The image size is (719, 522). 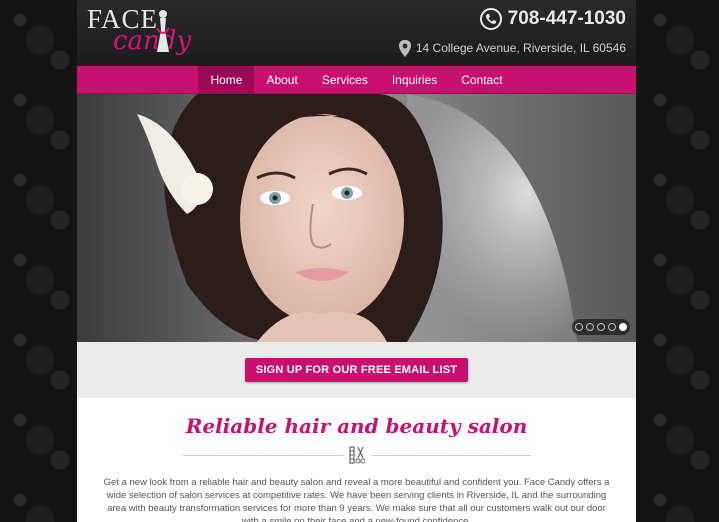 I want to click on nav-item-services: Services, so click(x=345, y=79).